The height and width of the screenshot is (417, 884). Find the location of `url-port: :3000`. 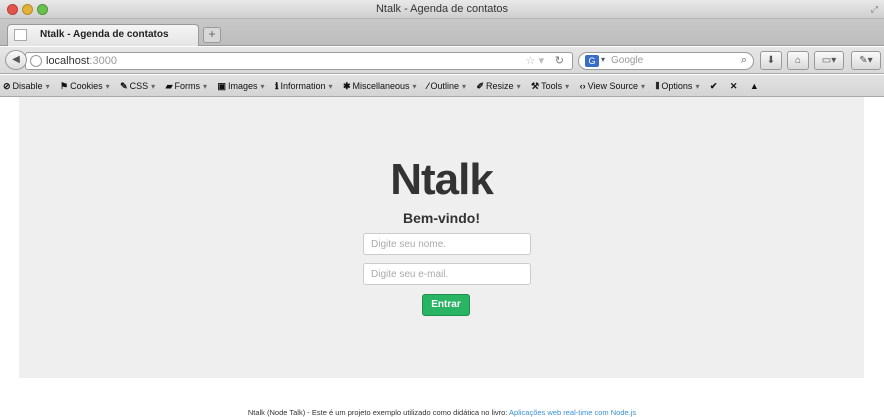

url-port: :3000 is located at coordinates (103, 61).